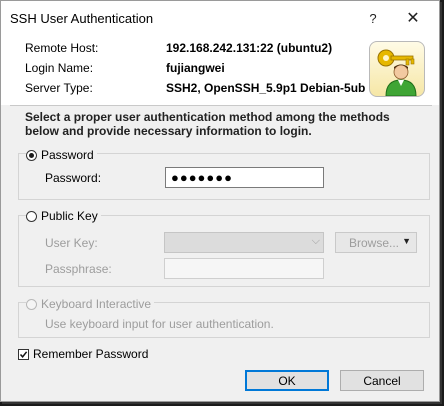 The width and height of the screenshot is (444, 406). Describe the element at coordinates (195, 68) in the screenshot. I see `login-name-value: fujiangwei` at that location.